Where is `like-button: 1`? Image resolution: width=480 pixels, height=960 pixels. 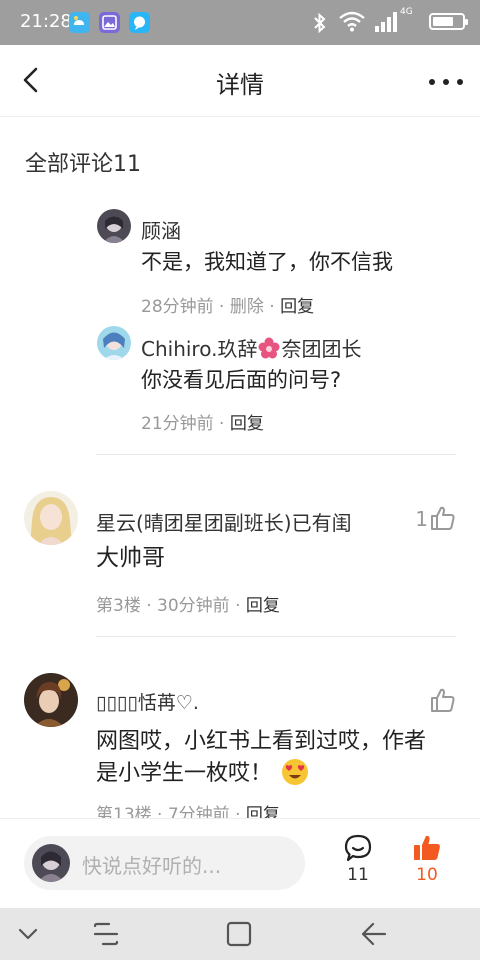 like-button: 1 is located at coordinates (428, 520).